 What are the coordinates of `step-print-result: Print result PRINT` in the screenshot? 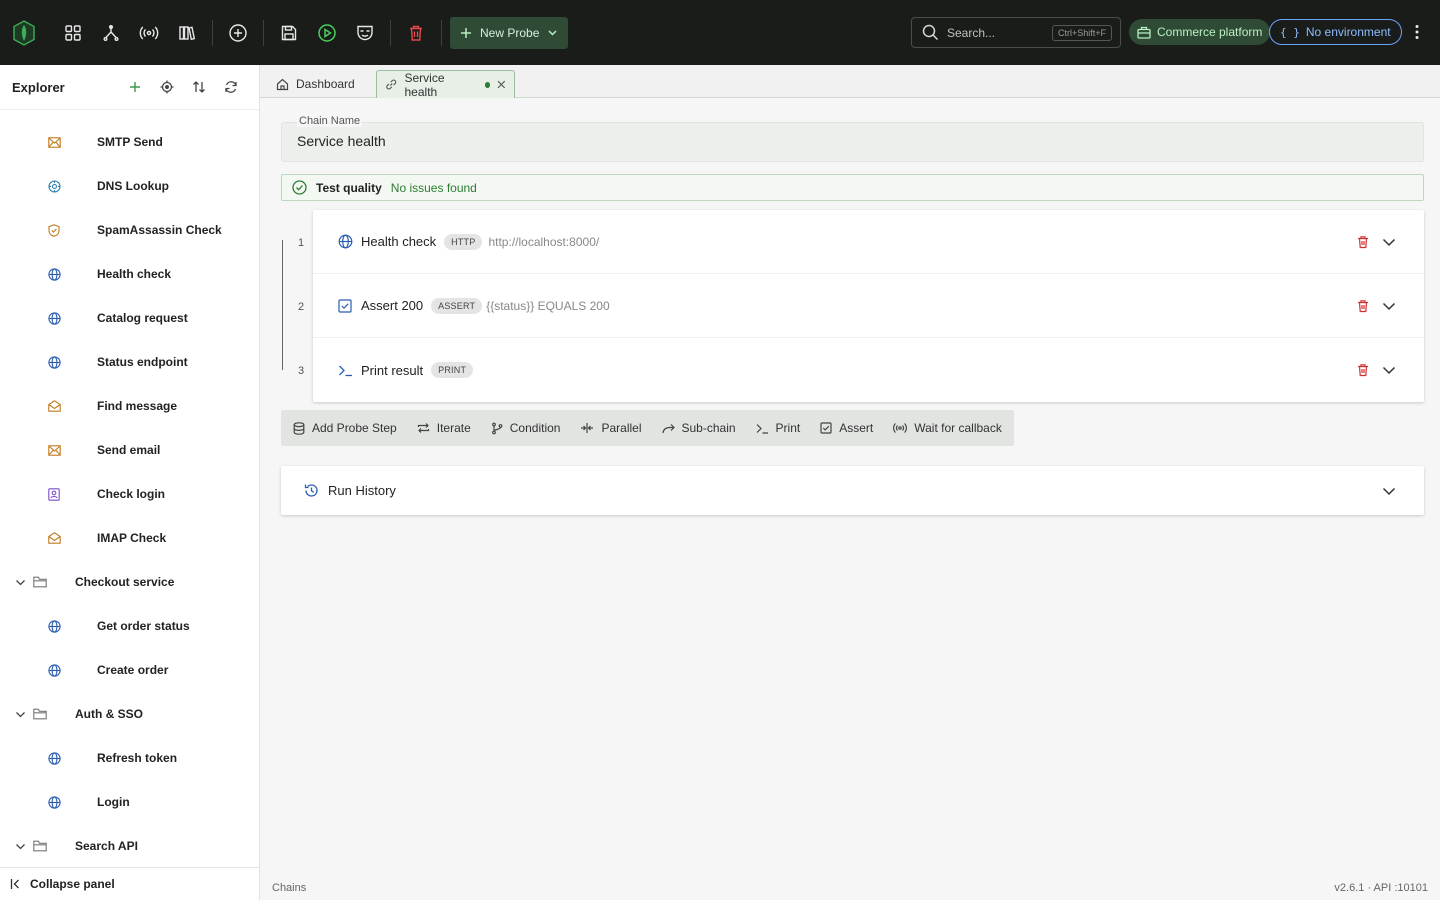 It's located at (868, 370).